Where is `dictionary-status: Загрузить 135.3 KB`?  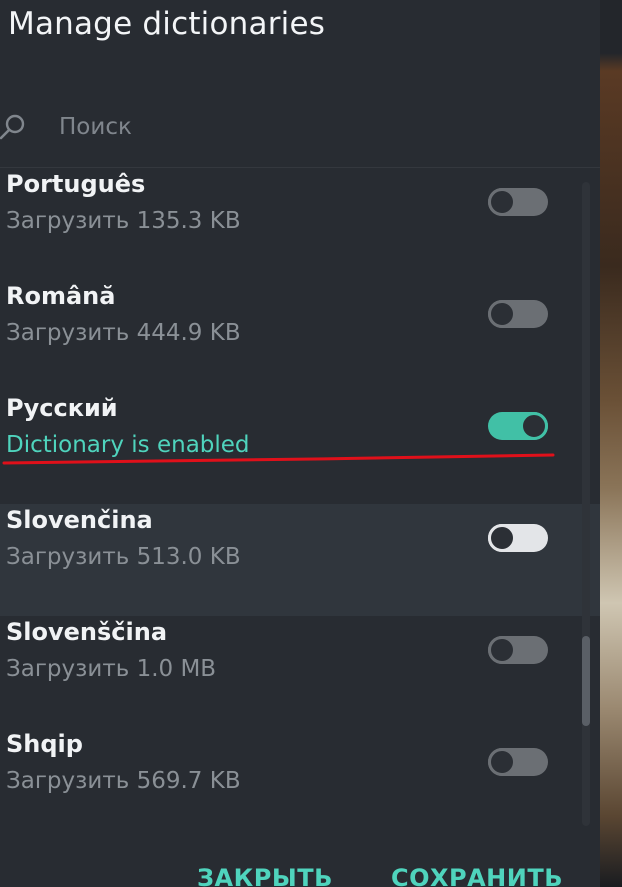
dictionary-status: Загрузить 135.3 KB is located at coordinates (123, 221).